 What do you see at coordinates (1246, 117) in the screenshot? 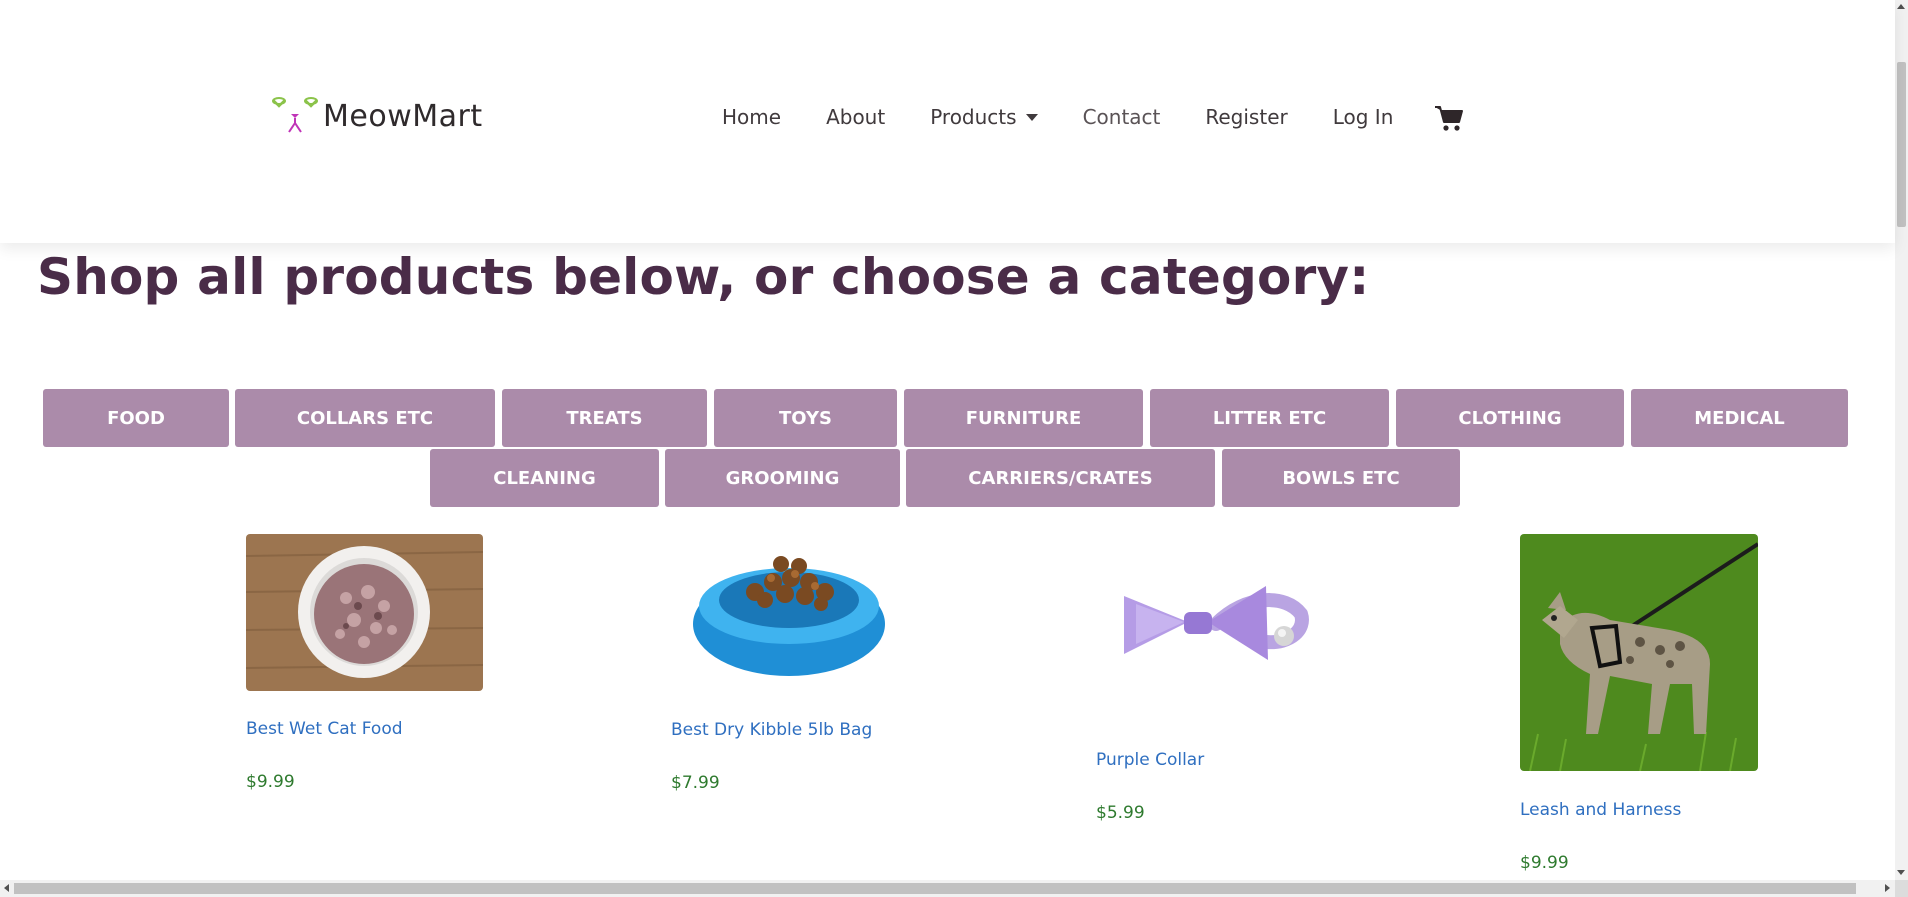
I see `nav-register: Register` at bounding box center [1246, 117].